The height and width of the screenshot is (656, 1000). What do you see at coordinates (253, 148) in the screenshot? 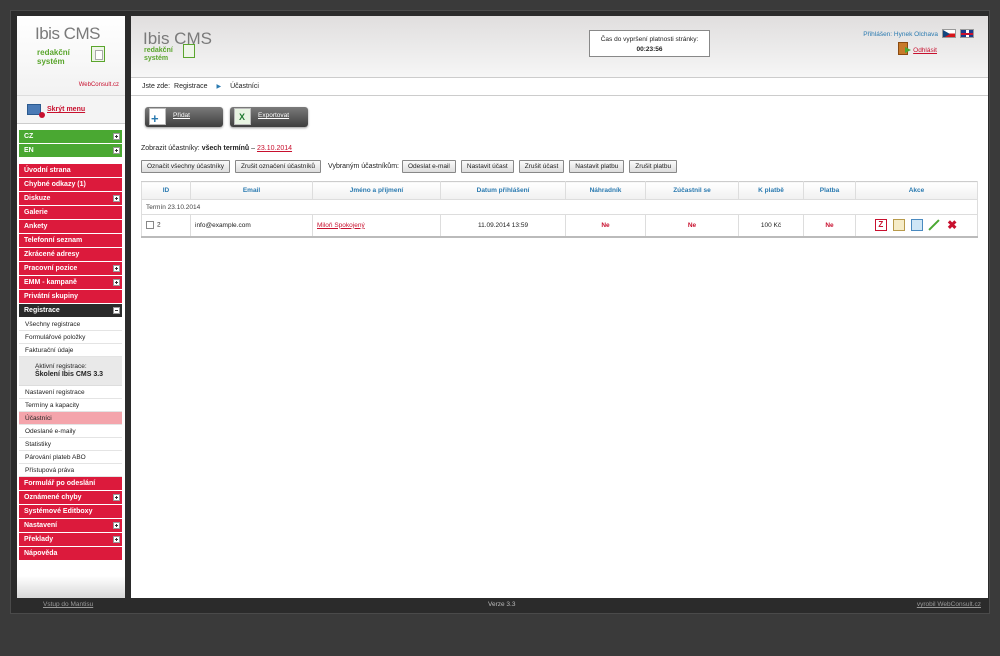
I see `filter-dash: –` at bounding box center [253, 148].